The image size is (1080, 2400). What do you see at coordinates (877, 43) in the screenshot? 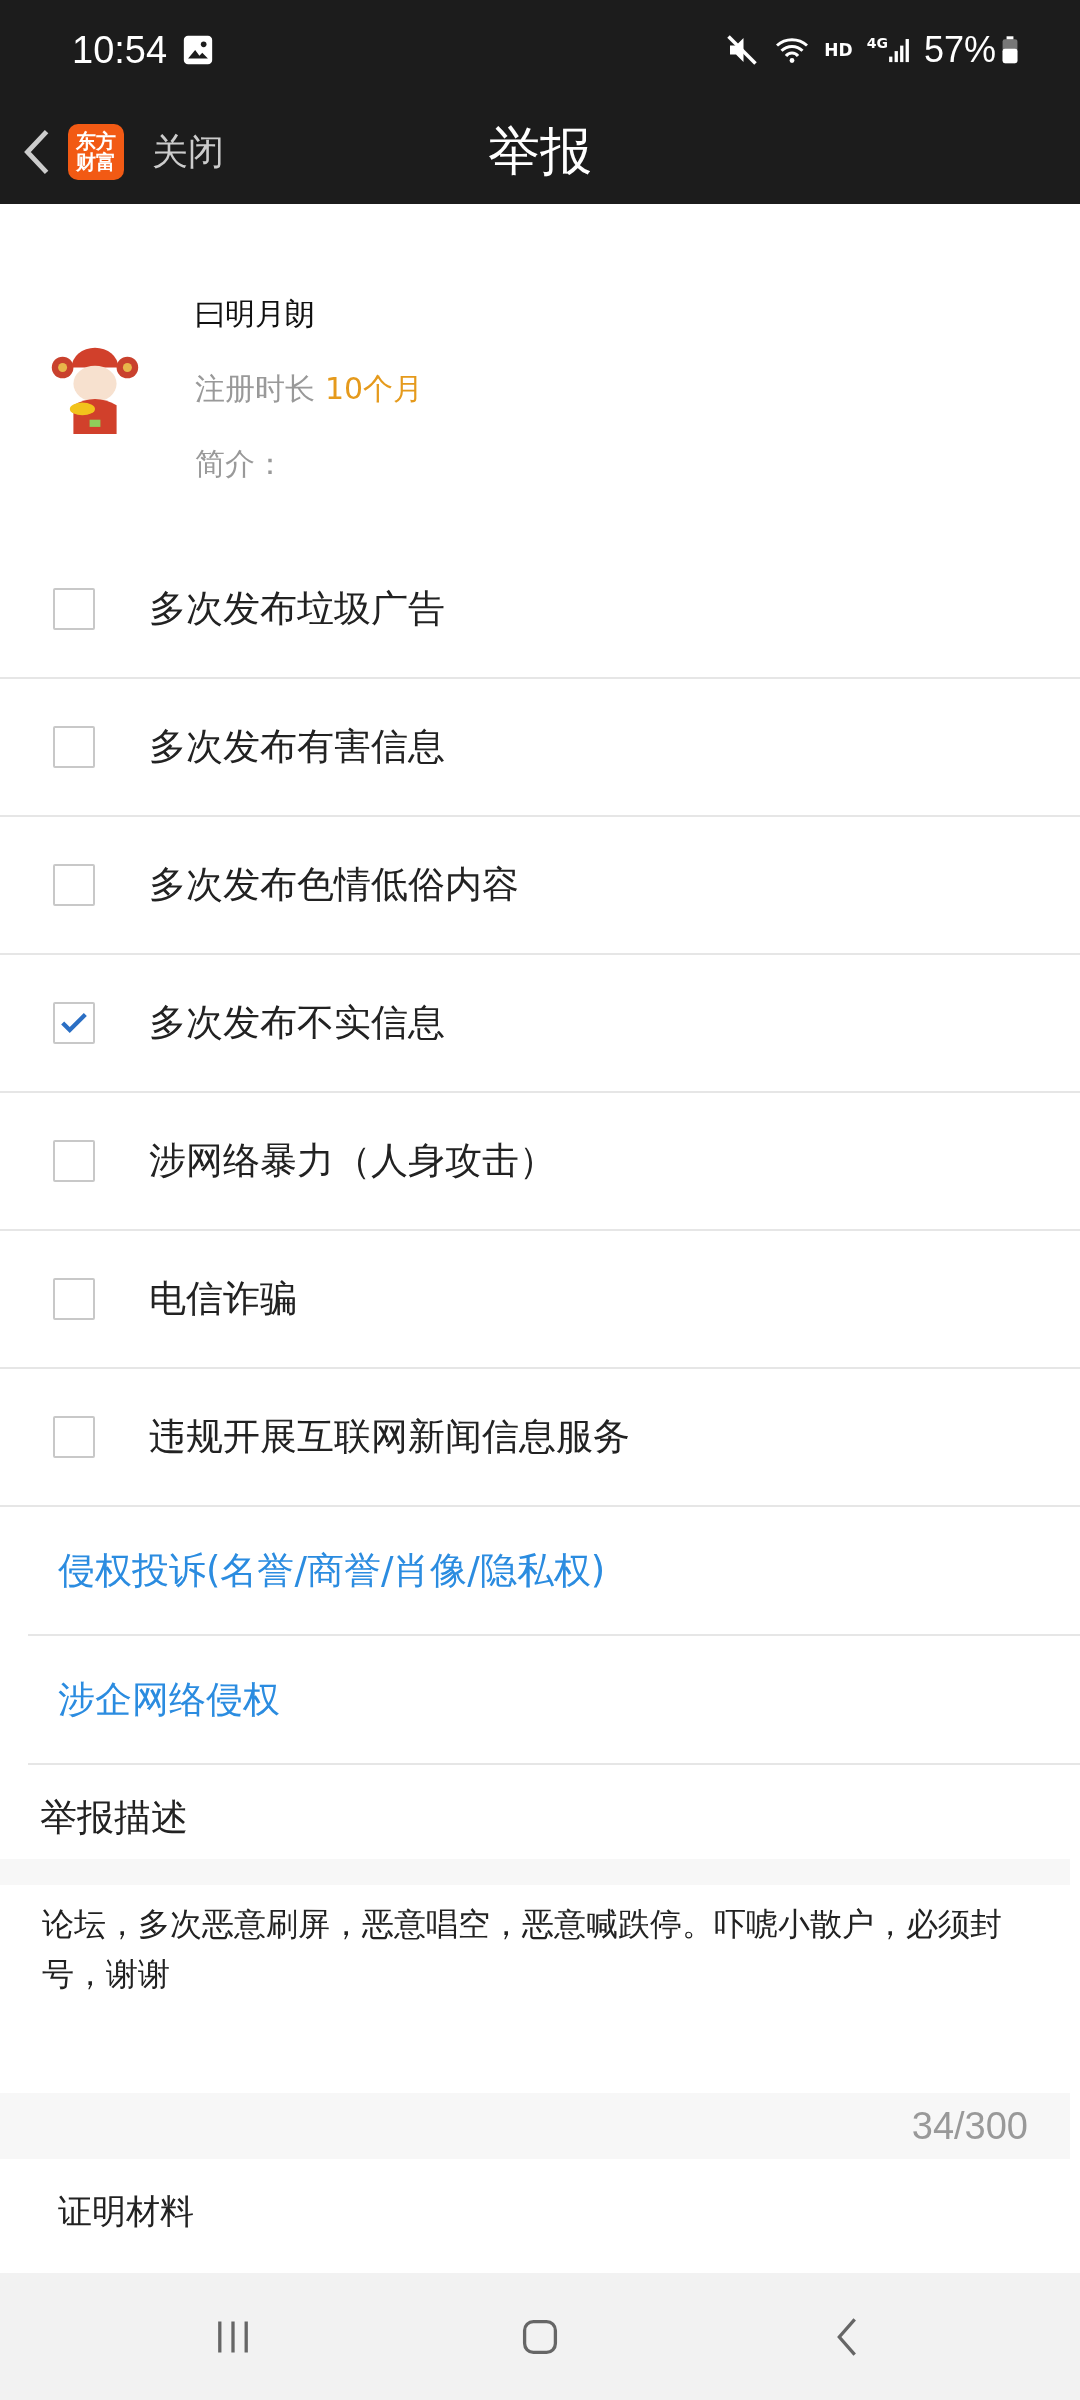
I see `network-type-label: 4G` at bounding box center [877, 43].